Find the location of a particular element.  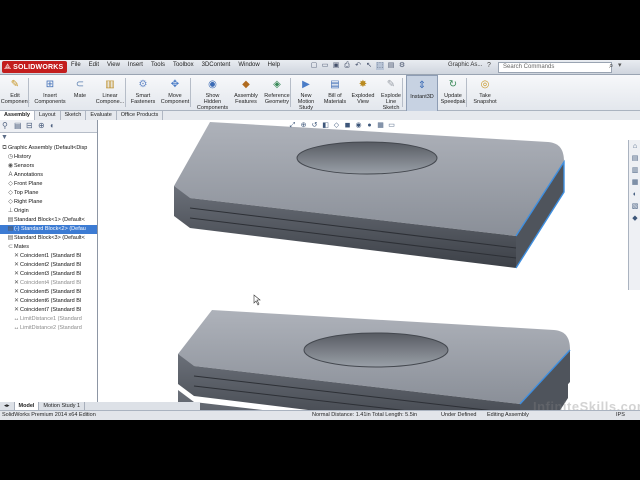

tree-item: A Annotations is located at coordinates (48, 175).